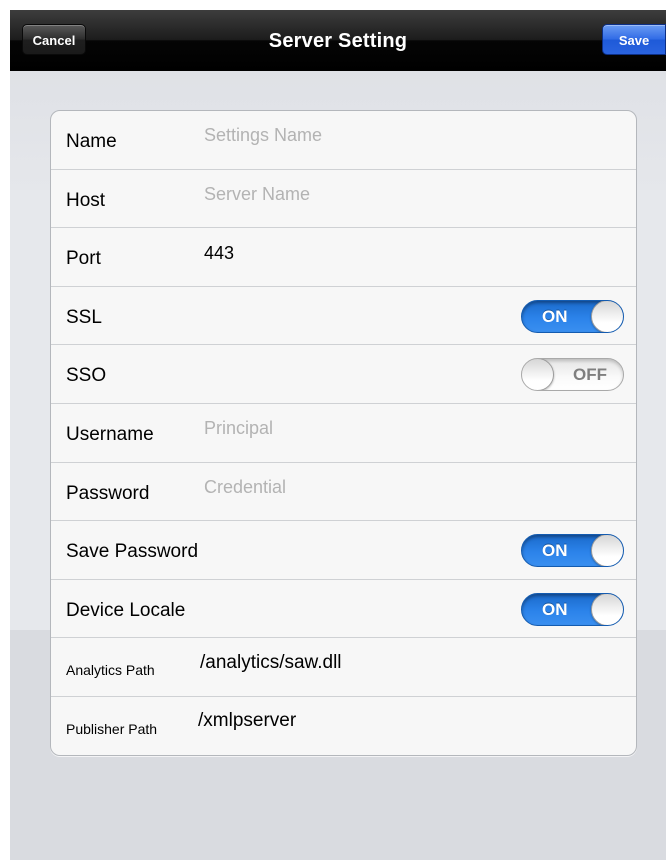 The width and height of the screenshot is (666, 860). I want to click on sso-toggle-state: OFF, so click(590, 375).